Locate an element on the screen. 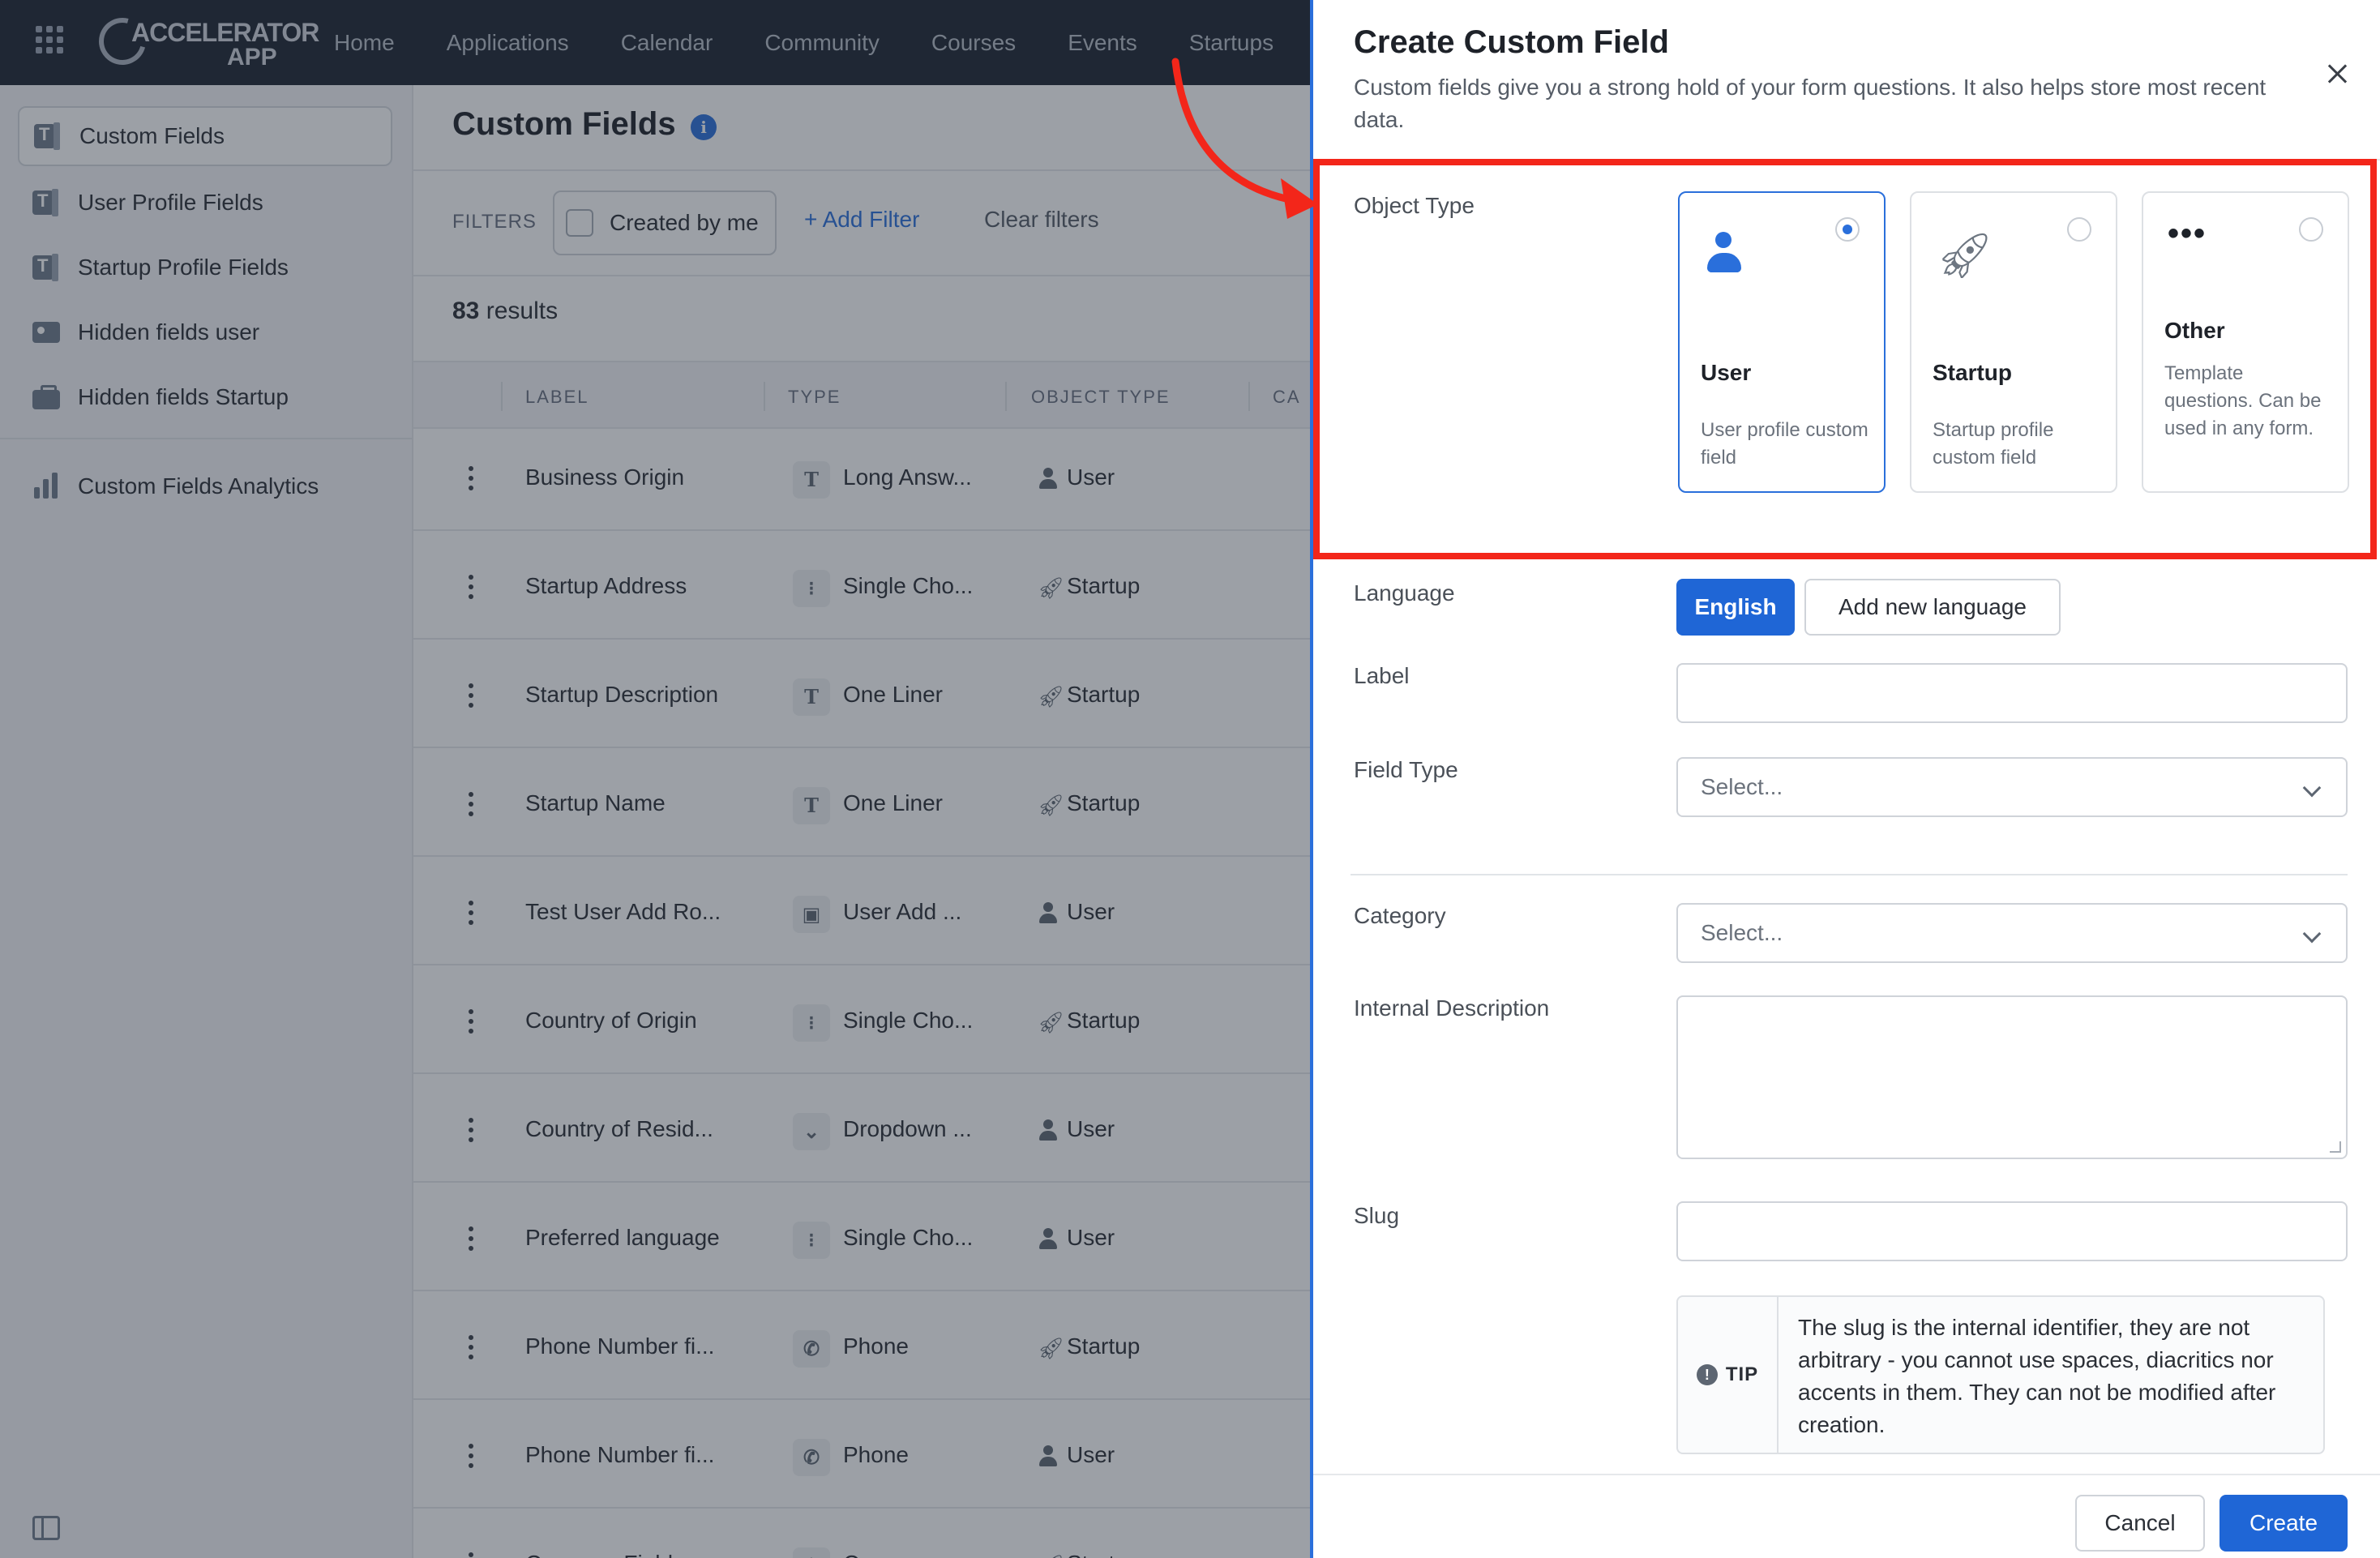 The image size is (2380, 1558). dialog-title: Create Custom Field is located at coordinates (1512, 42).